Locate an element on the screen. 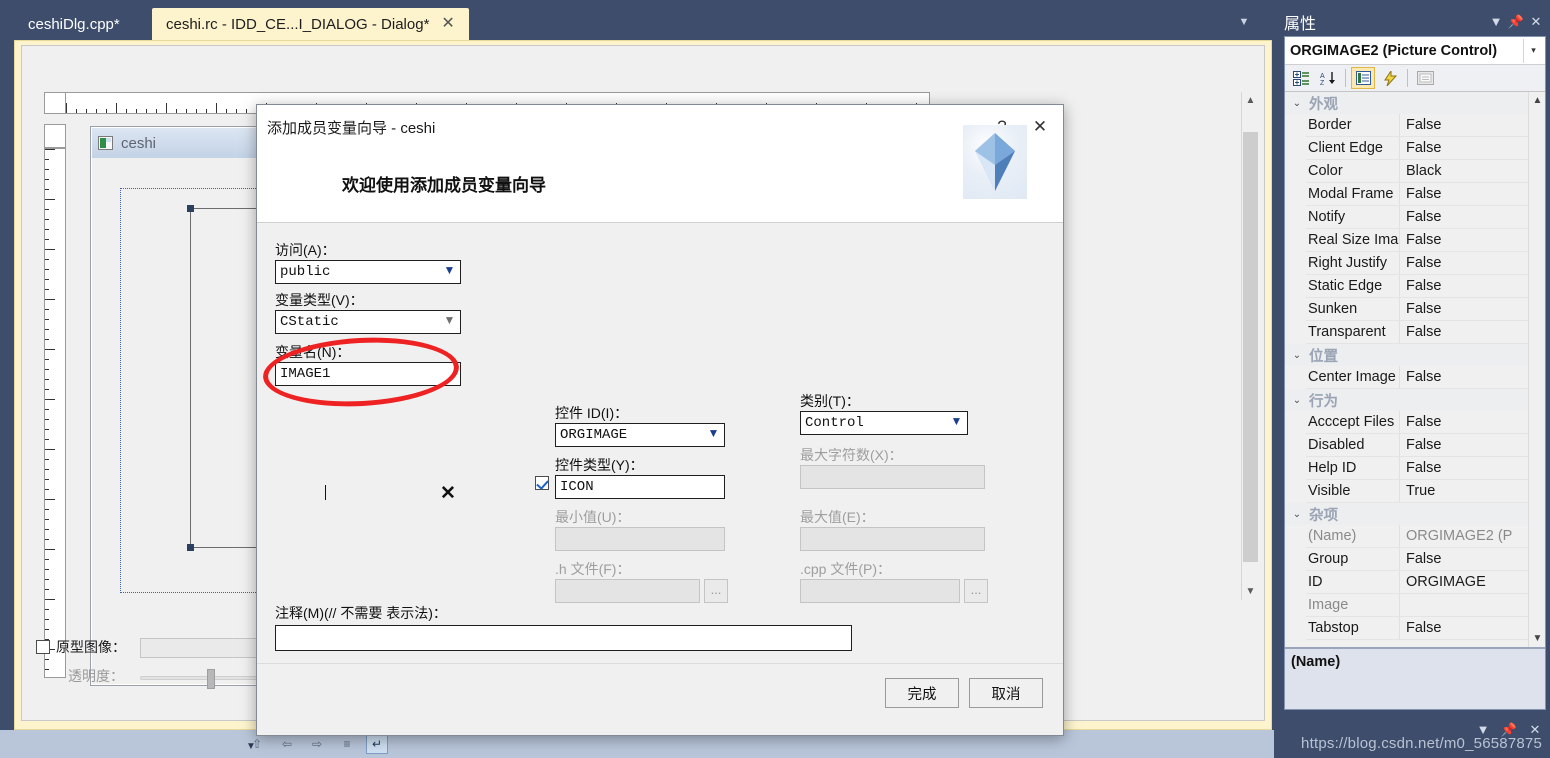 The image size is (1550, 758). property-row: Right Justify False is located at coordinates (1417, 263).